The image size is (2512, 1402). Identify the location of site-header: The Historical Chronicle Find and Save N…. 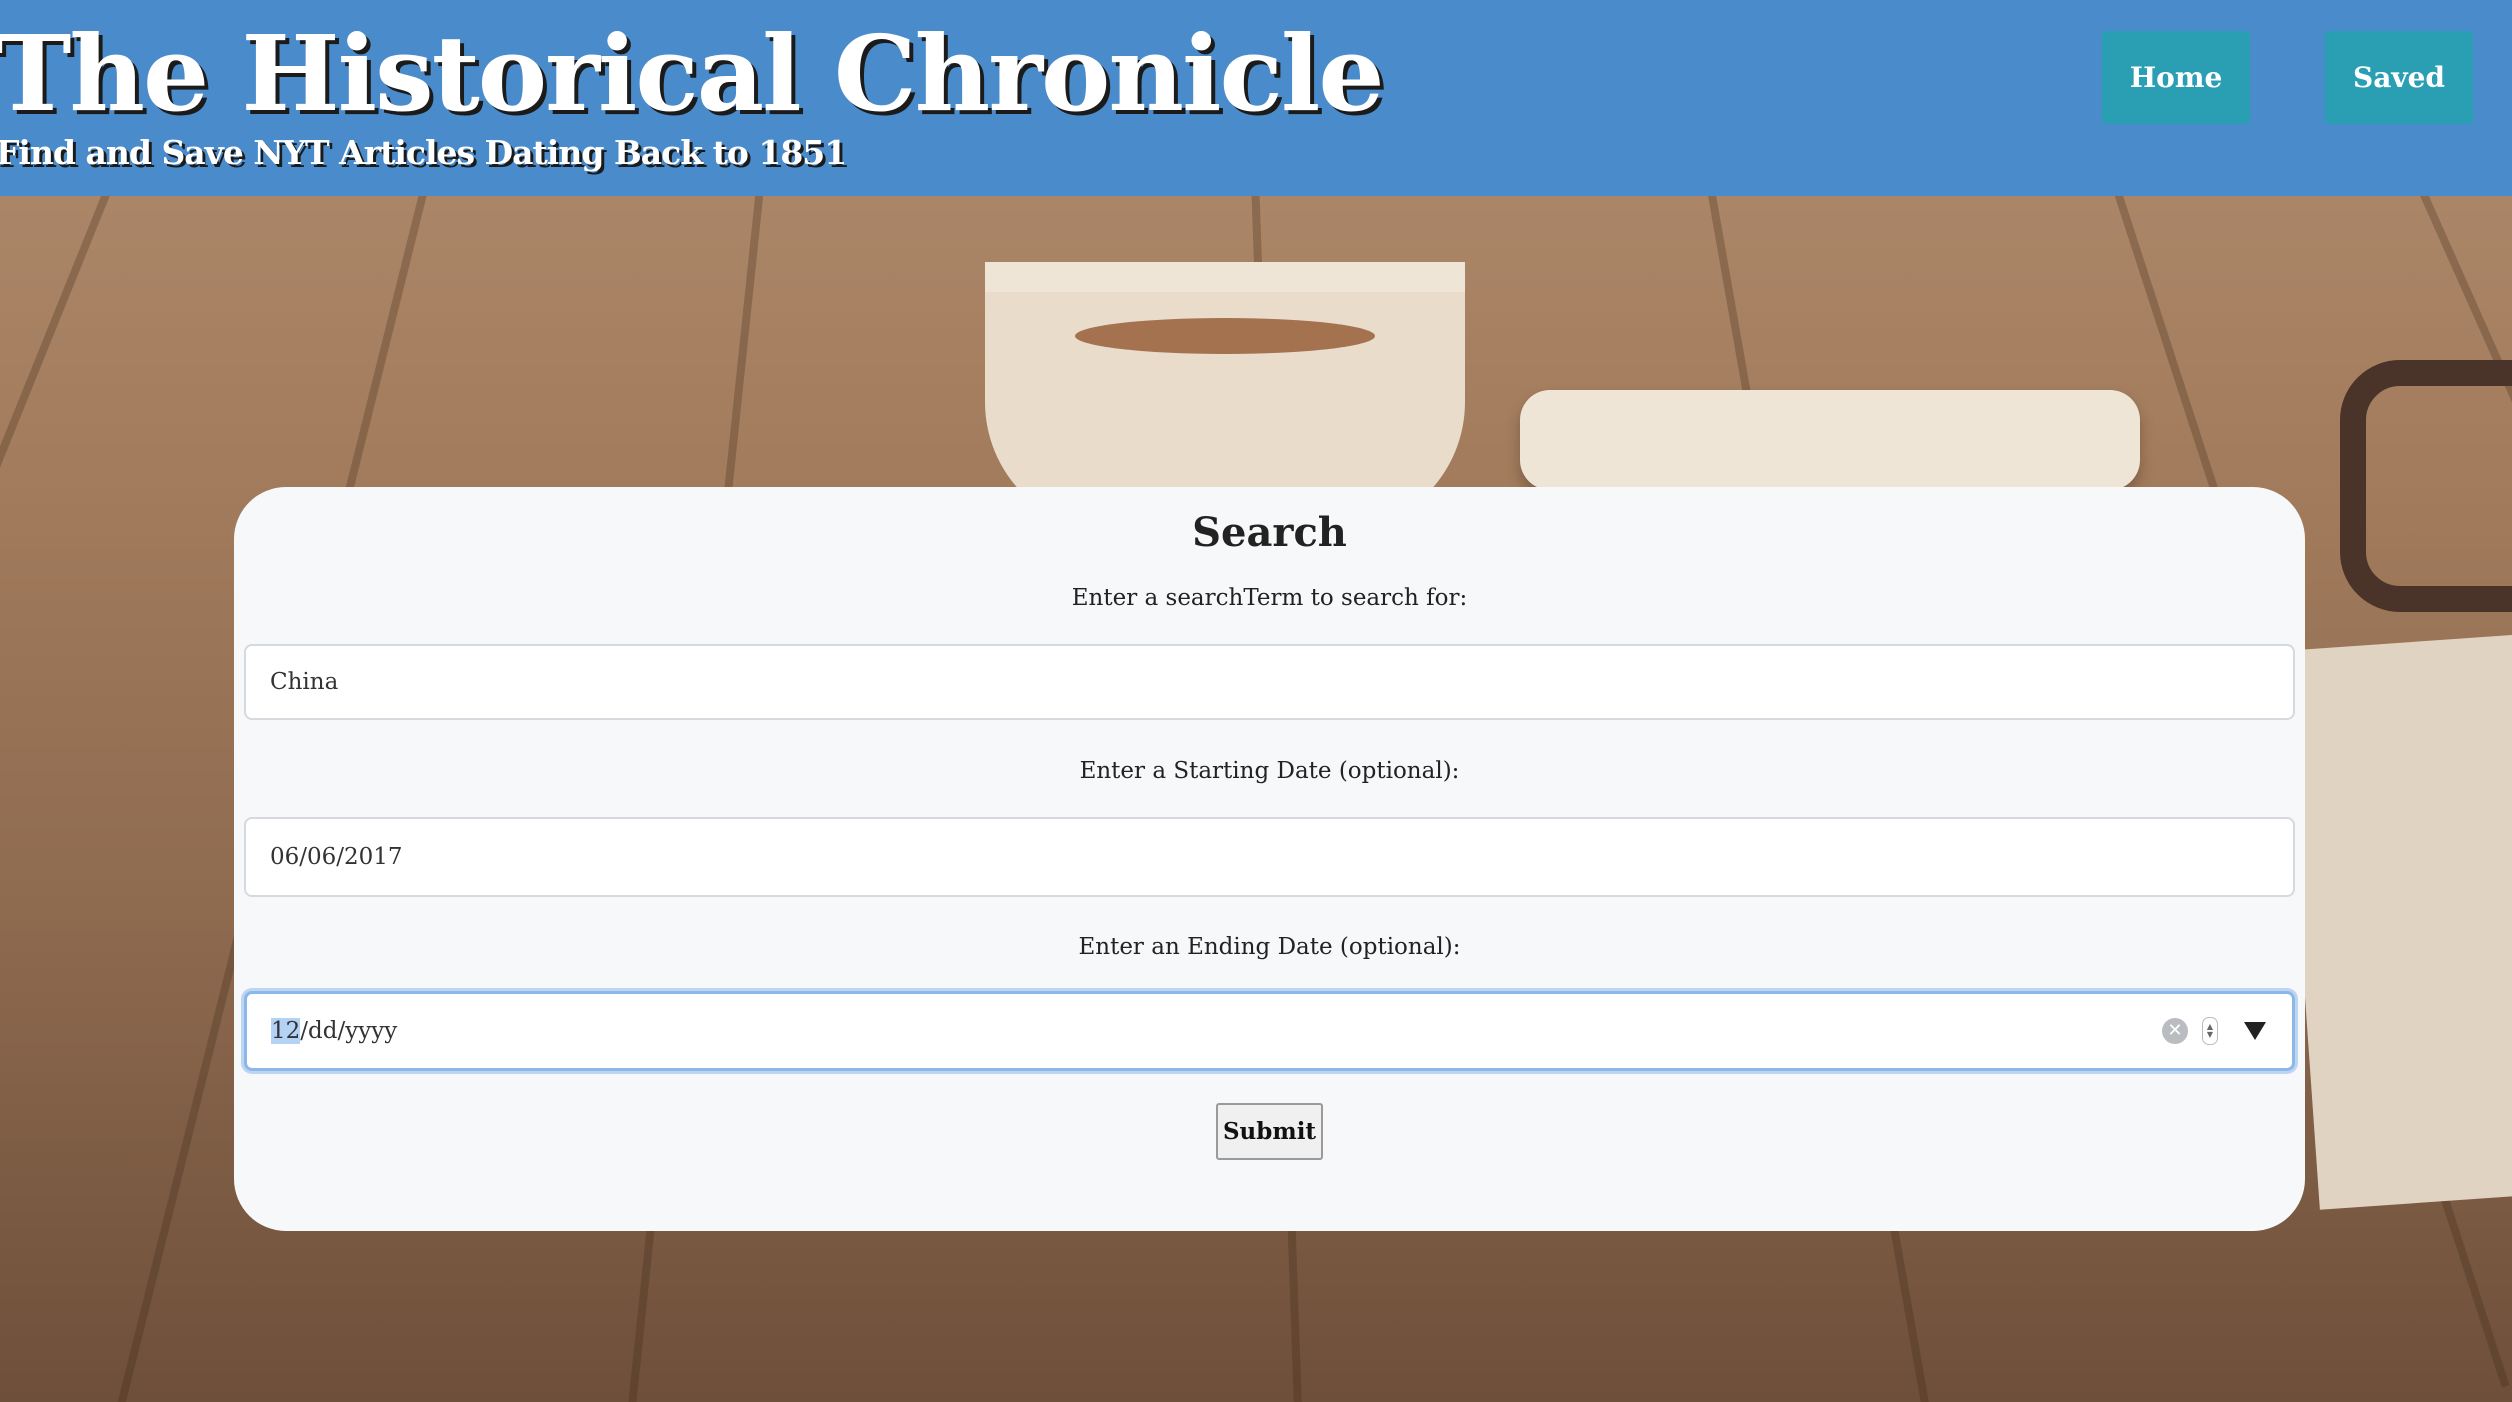
(1256, 98).